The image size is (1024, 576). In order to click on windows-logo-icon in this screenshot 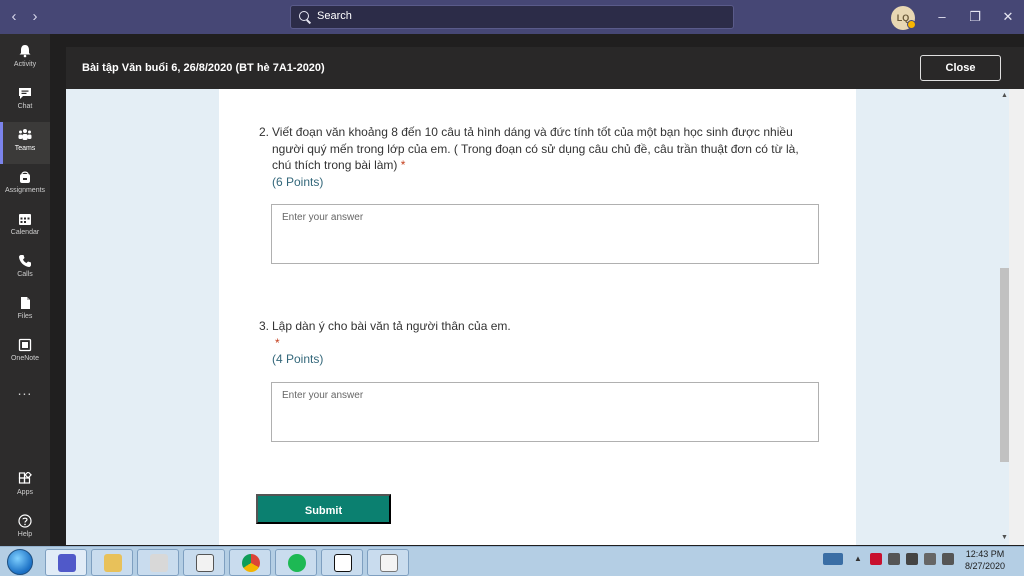, I will do `click(20, 562)`.